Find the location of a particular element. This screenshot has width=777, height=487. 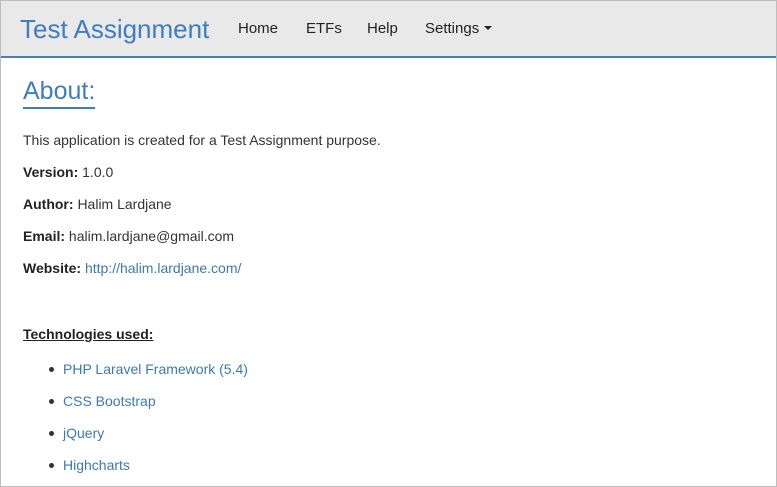

website-label: Website: is located at coordinates (52, 268).